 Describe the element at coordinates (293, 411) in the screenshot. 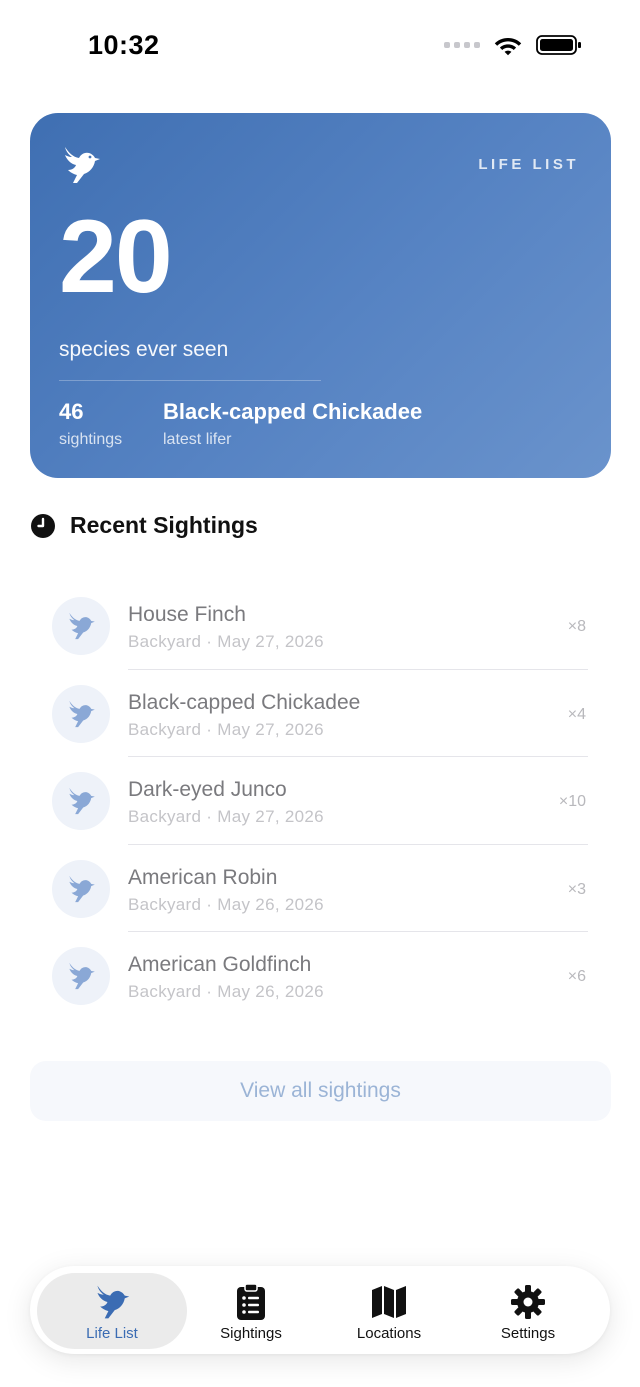

I see `latest-lifer-value: Black-capped Chickadee` at that location.